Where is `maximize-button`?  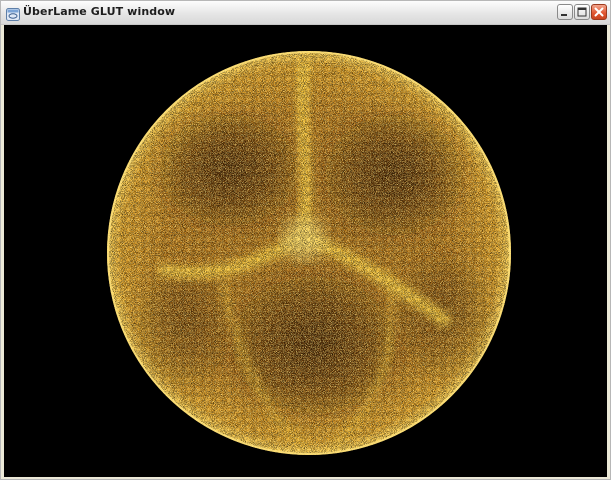
maximize-button is located at coordinates (582, 12).